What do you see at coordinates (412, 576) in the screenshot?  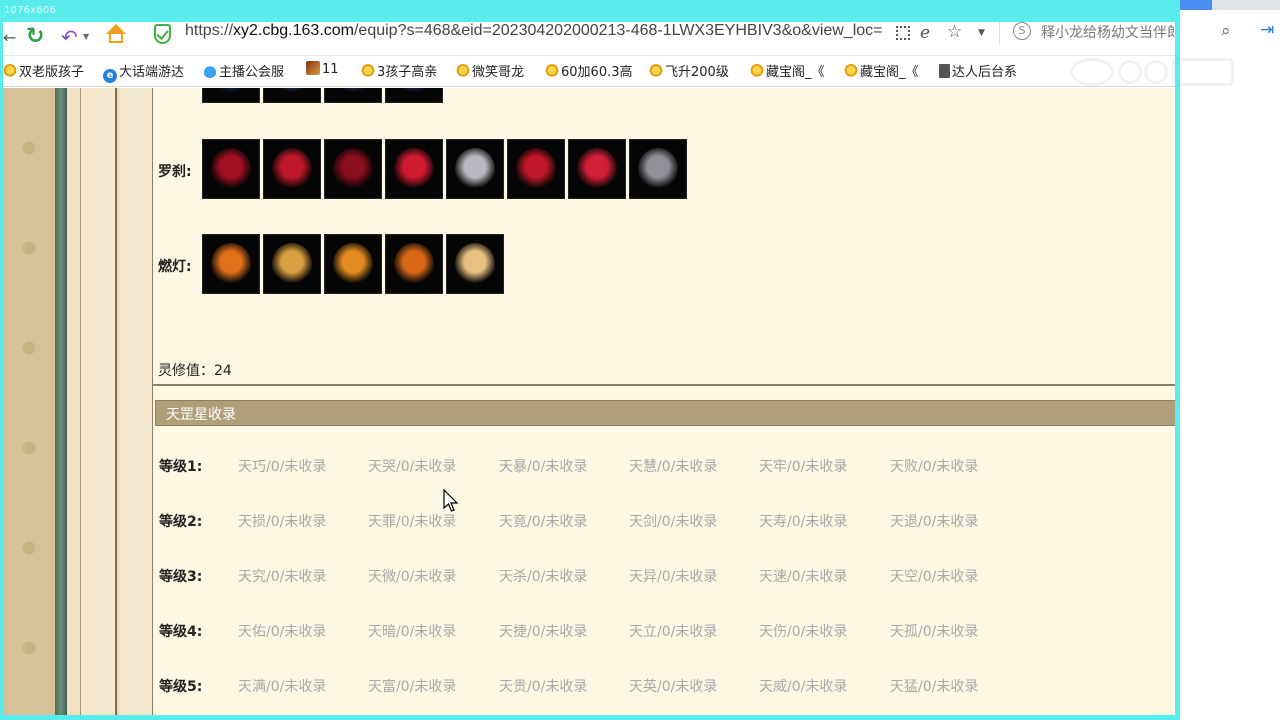 I see `star-entry: 天微/0/未收录` at bounding box center [412, 576].